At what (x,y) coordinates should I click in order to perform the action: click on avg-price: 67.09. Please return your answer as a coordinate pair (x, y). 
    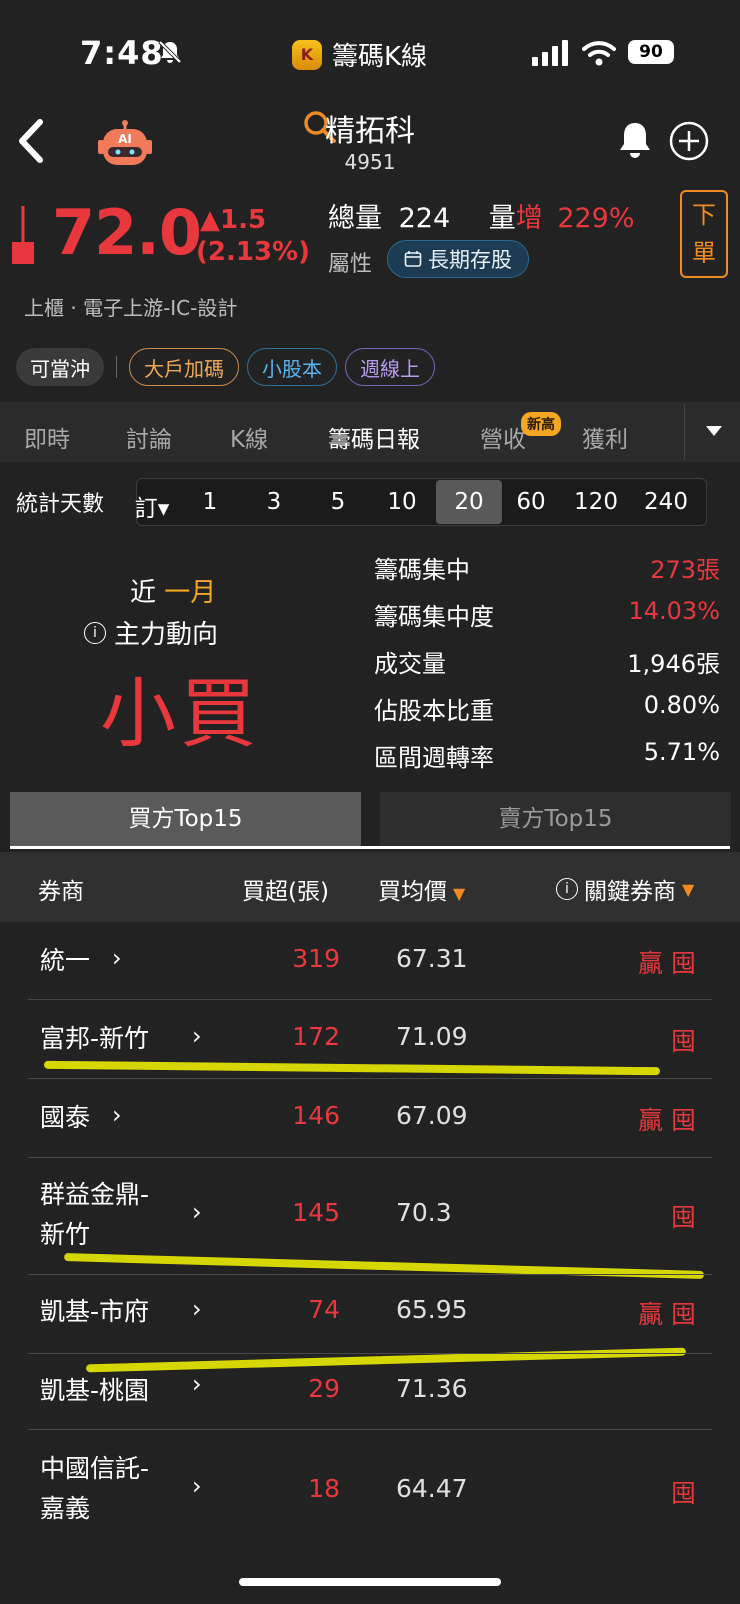
    Looking at the image, I should click on (432, 1115).